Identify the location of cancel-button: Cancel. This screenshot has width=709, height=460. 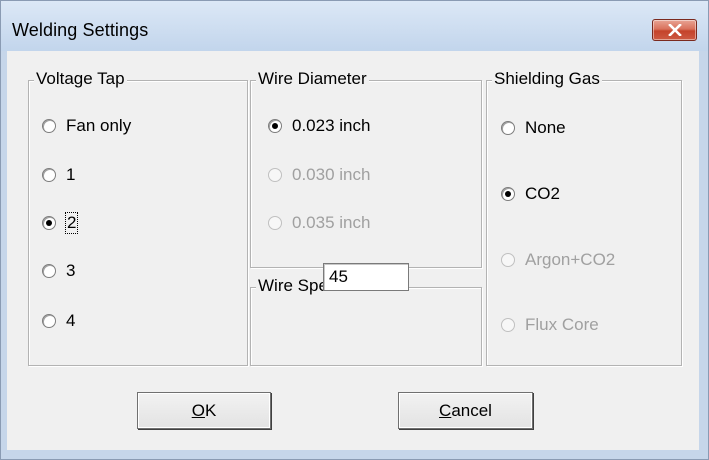
(465, 410).